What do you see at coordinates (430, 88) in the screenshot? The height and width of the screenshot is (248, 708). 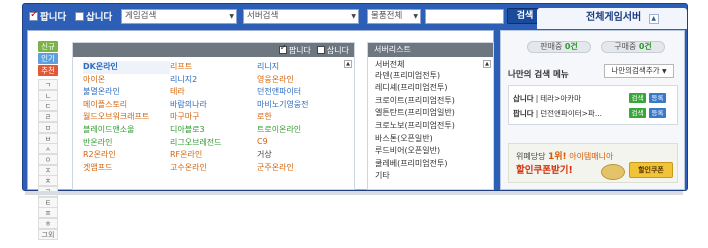 I see `server-item: 레디셰(프리미엄전투)` at bounding box center [430, 88].